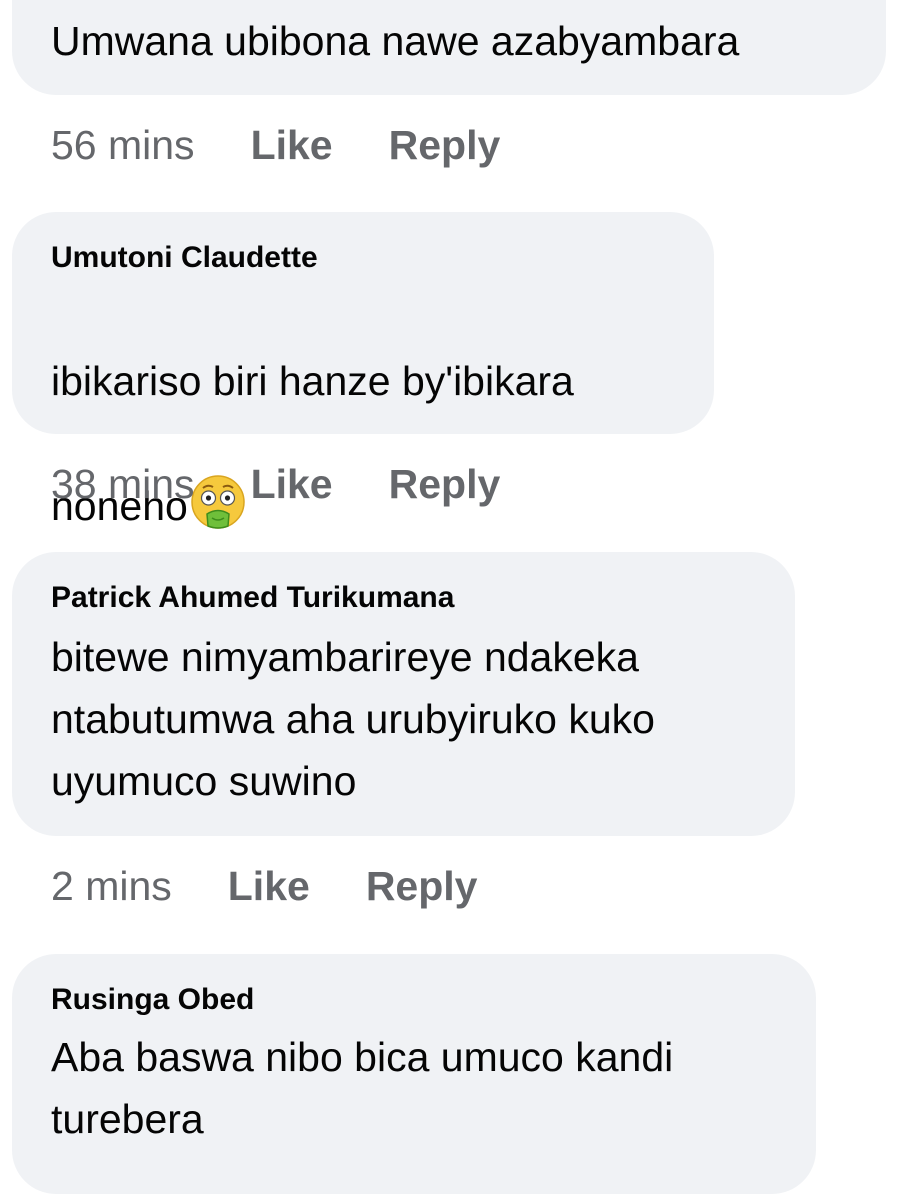  Describe the element at coordinates (123, 145) in the screenshot. I see `comment-timestamp: 56 mins` at that location.